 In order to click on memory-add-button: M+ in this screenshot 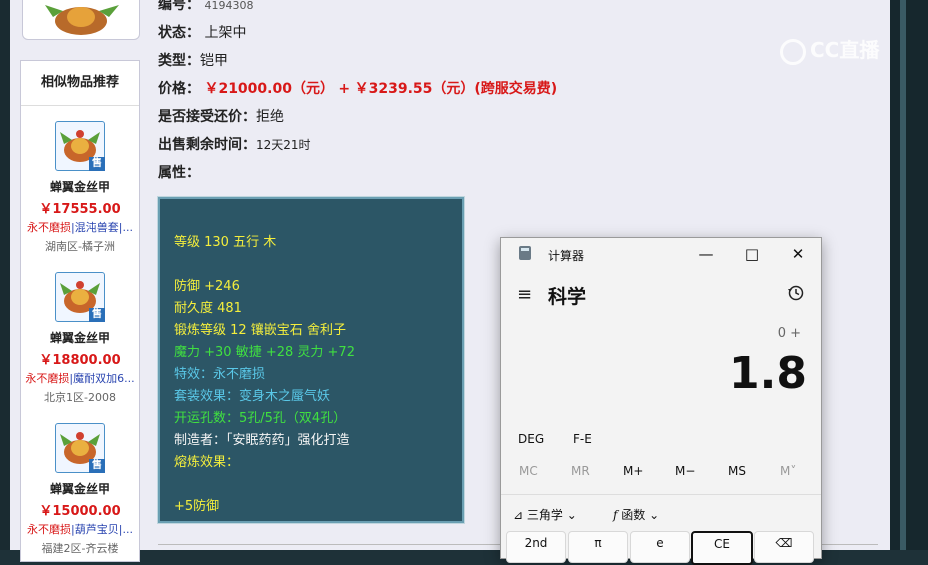, I will do `click(633, 471)`.